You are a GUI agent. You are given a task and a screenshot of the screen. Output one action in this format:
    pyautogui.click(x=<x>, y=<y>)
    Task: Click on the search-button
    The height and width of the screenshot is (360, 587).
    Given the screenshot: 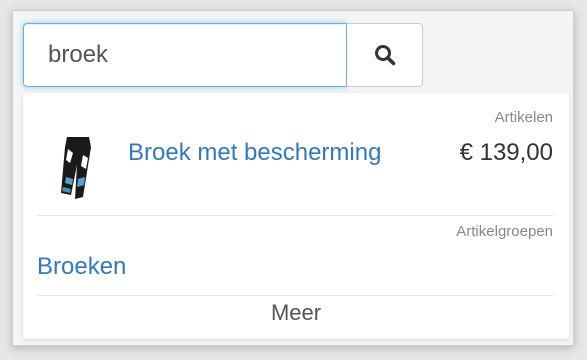 What is the action you would take?
    pyautogui.click(x=385, y=55)
    